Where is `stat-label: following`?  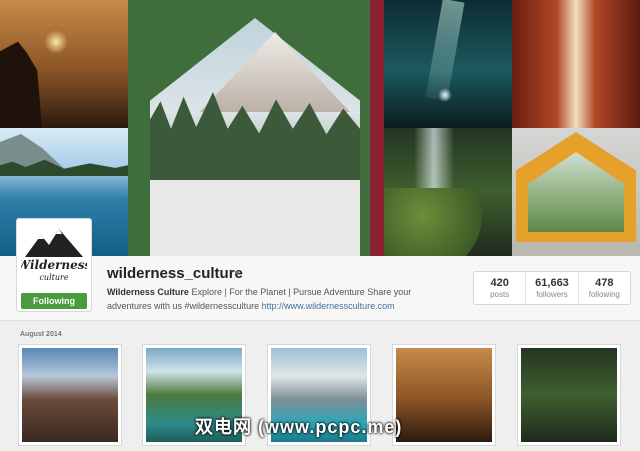
stat-label: following is located at coordinates (604, 294).